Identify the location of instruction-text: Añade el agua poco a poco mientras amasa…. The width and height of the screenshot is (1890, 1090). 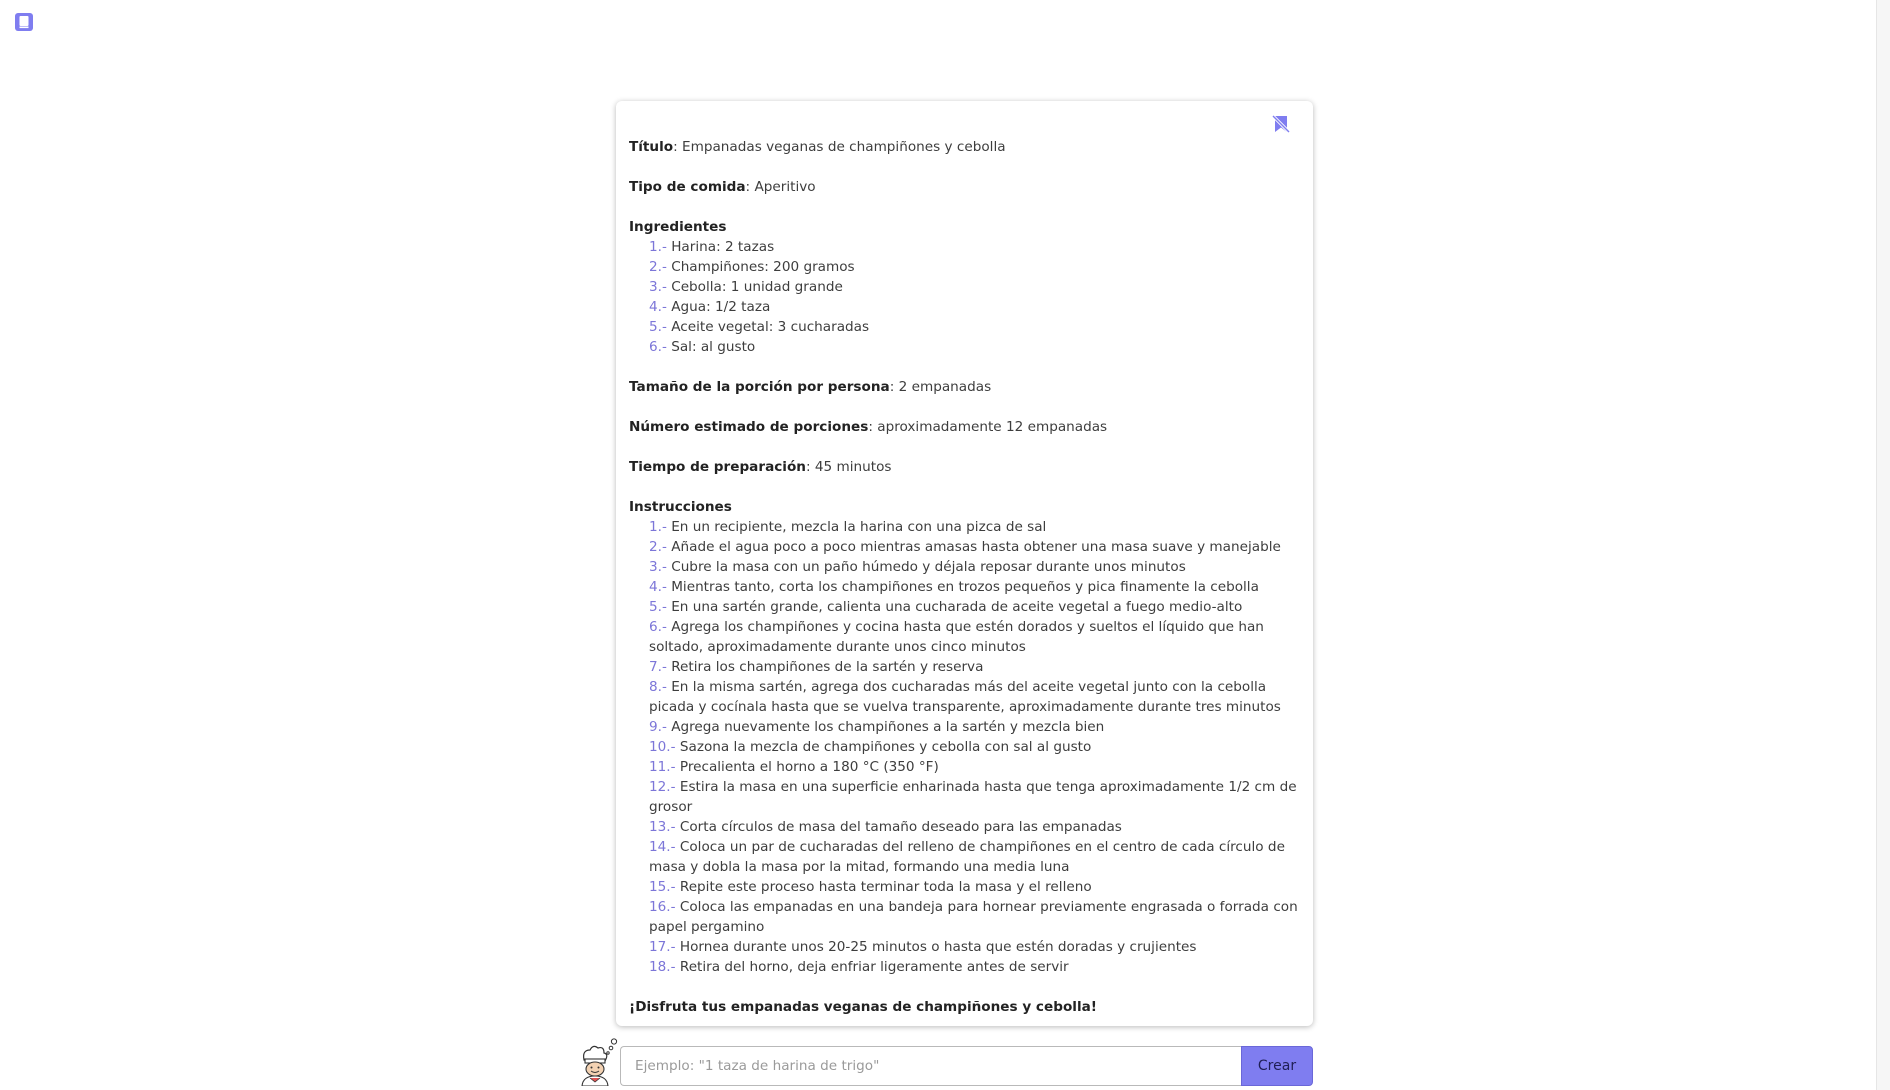
(976, 547).